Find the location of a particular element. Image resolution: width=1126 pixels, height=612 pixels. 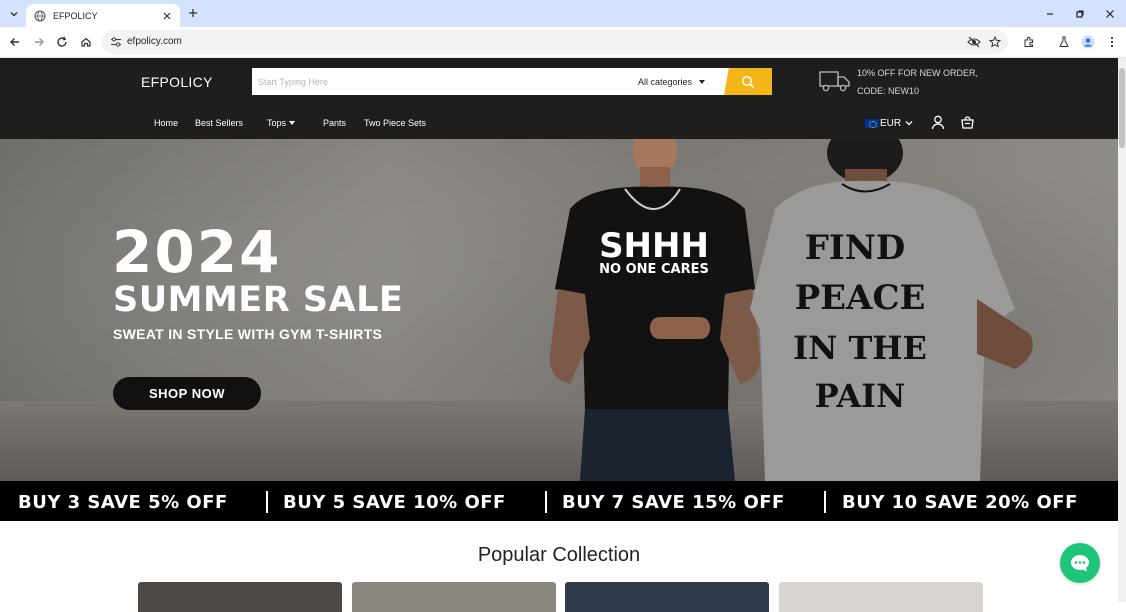

extensions-icon is located at coordinates (1029, 42).